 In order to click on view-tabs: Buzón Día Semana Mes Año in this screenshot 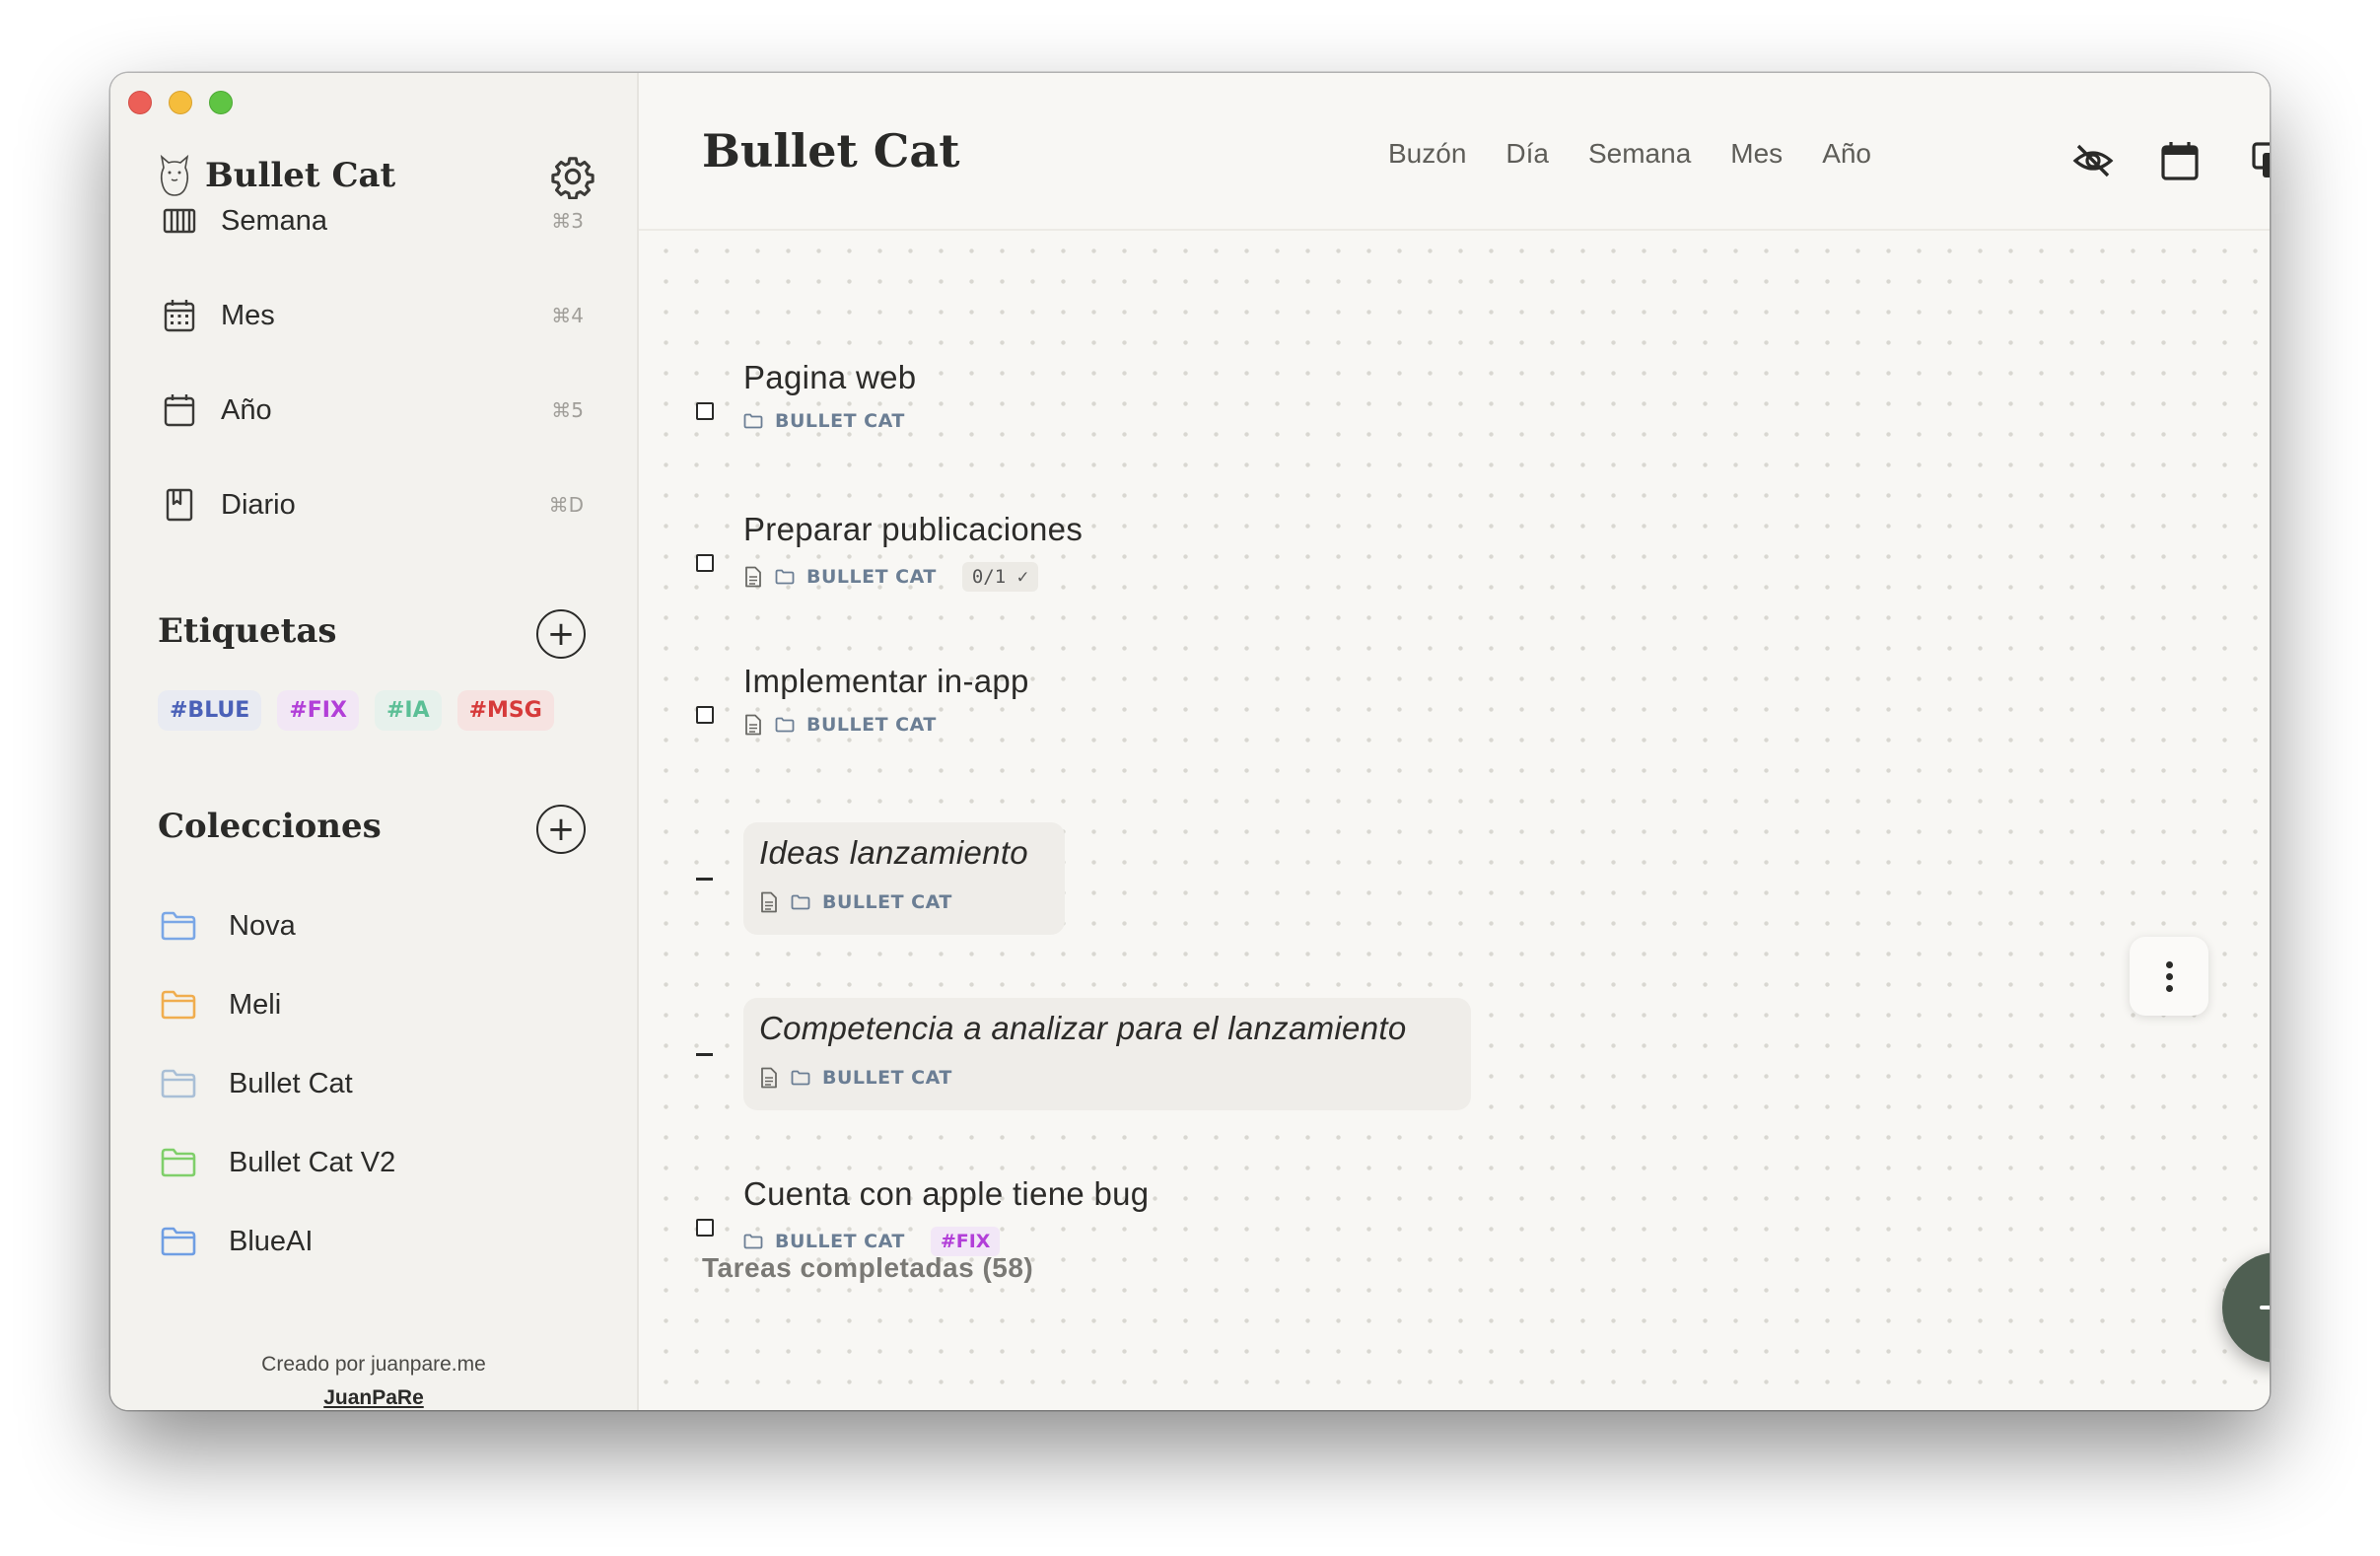, I will do `click(1629, 154)`.